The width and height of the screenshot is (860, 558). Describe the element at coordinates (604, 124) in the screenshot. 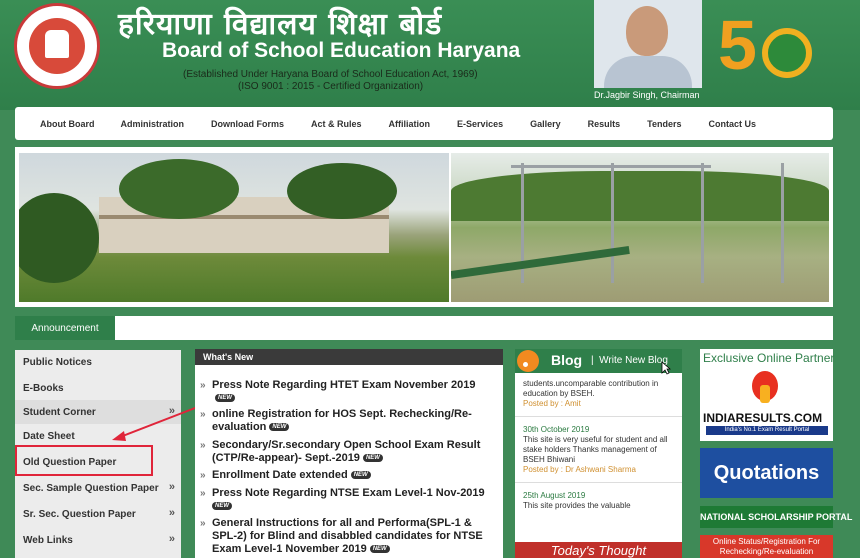

I see `nav-results: Results` at that location.